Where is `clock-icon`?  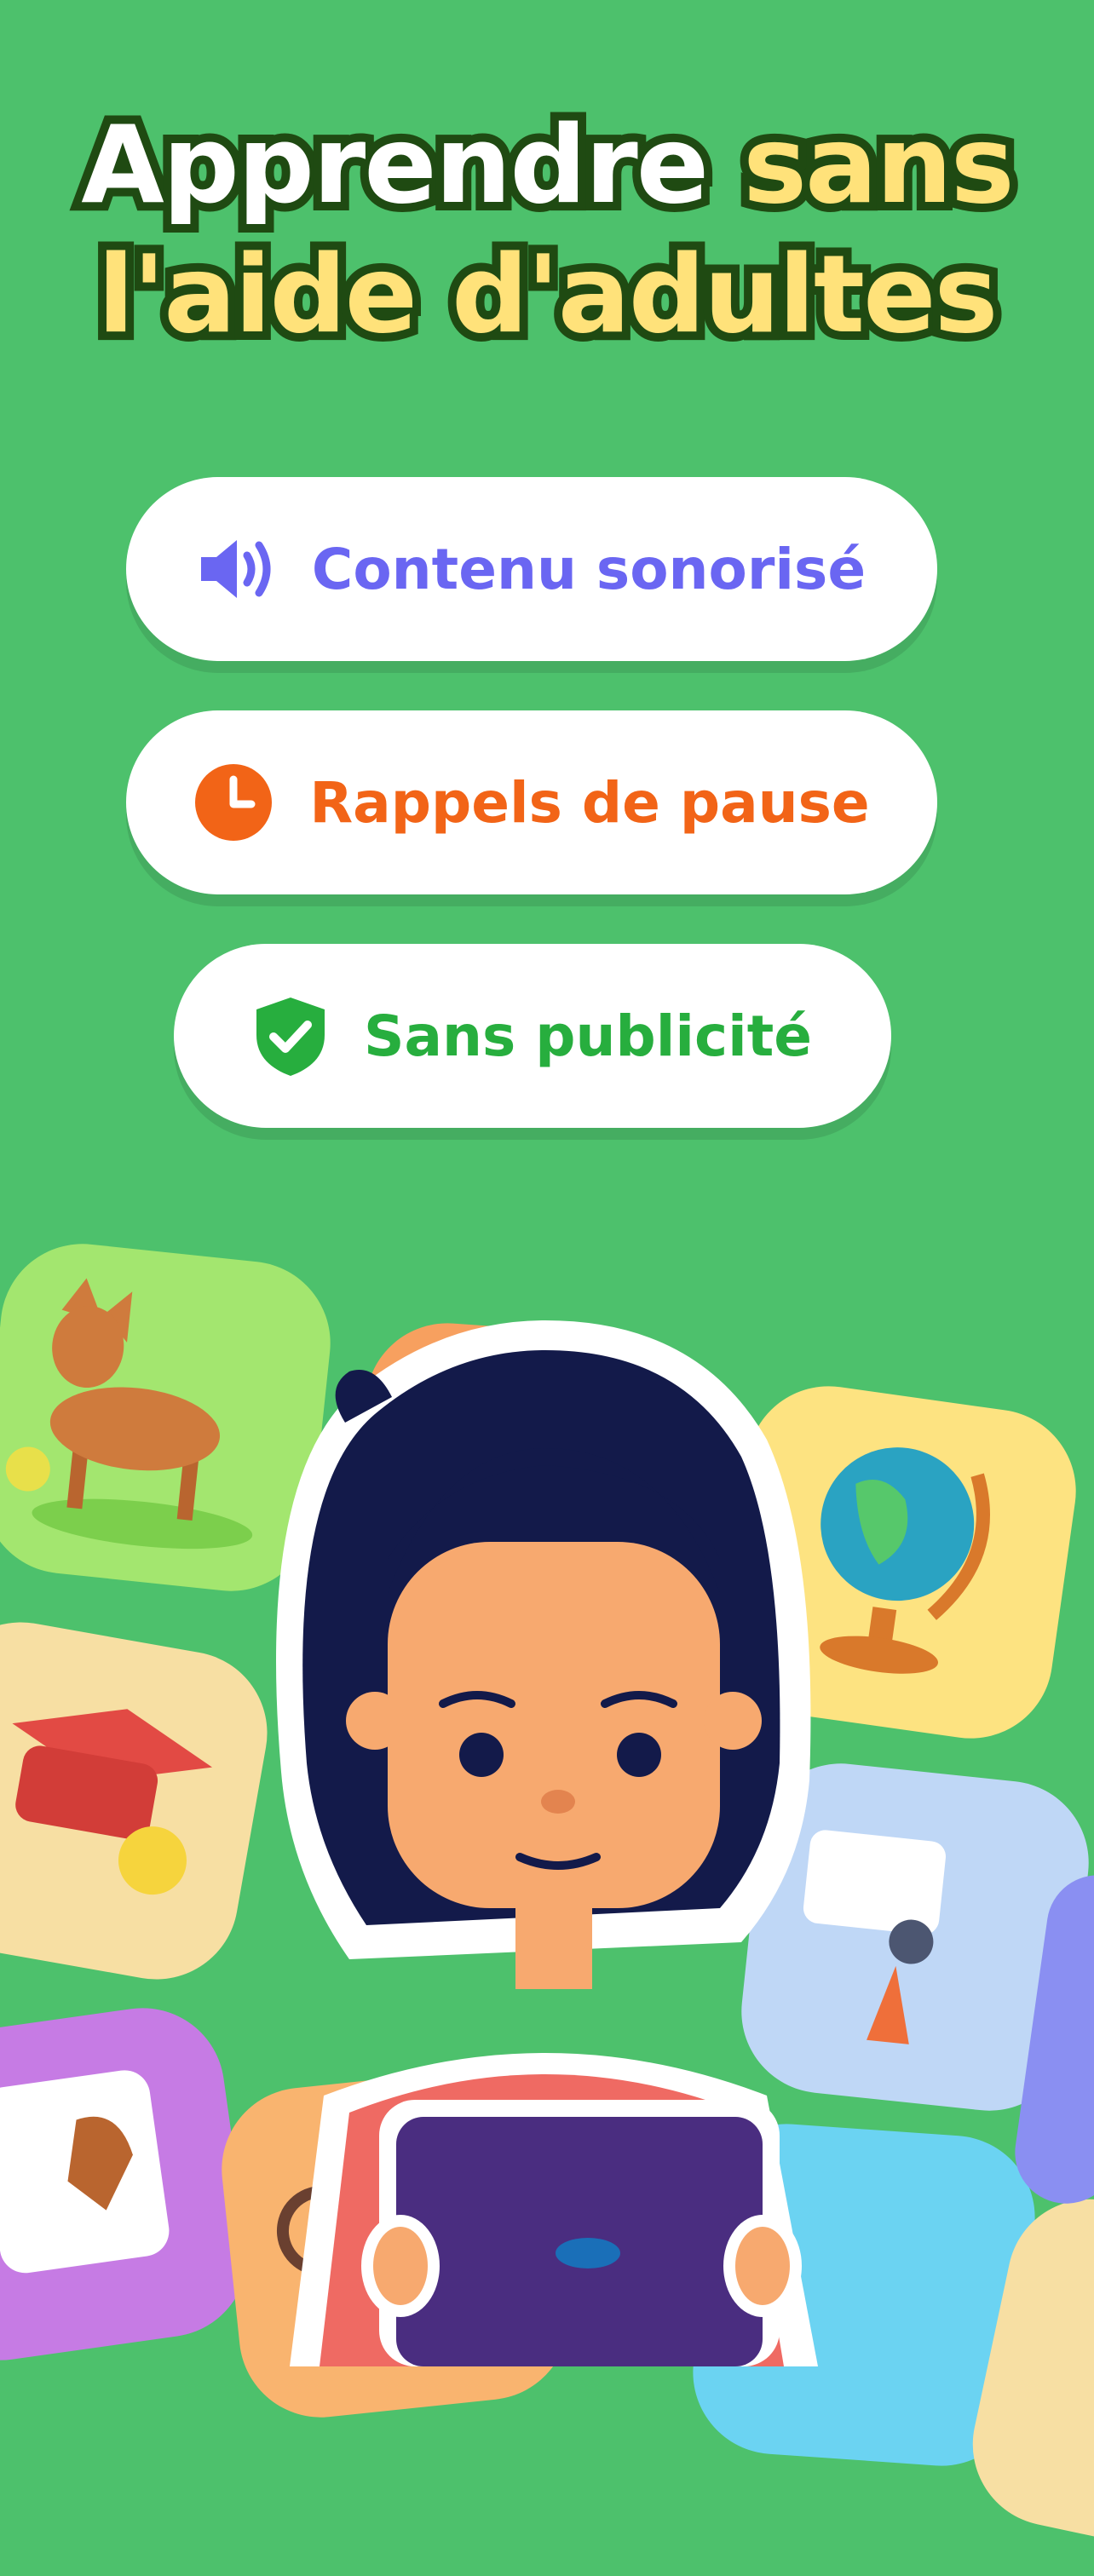 clock-icon is located at coordinates (233, 802).